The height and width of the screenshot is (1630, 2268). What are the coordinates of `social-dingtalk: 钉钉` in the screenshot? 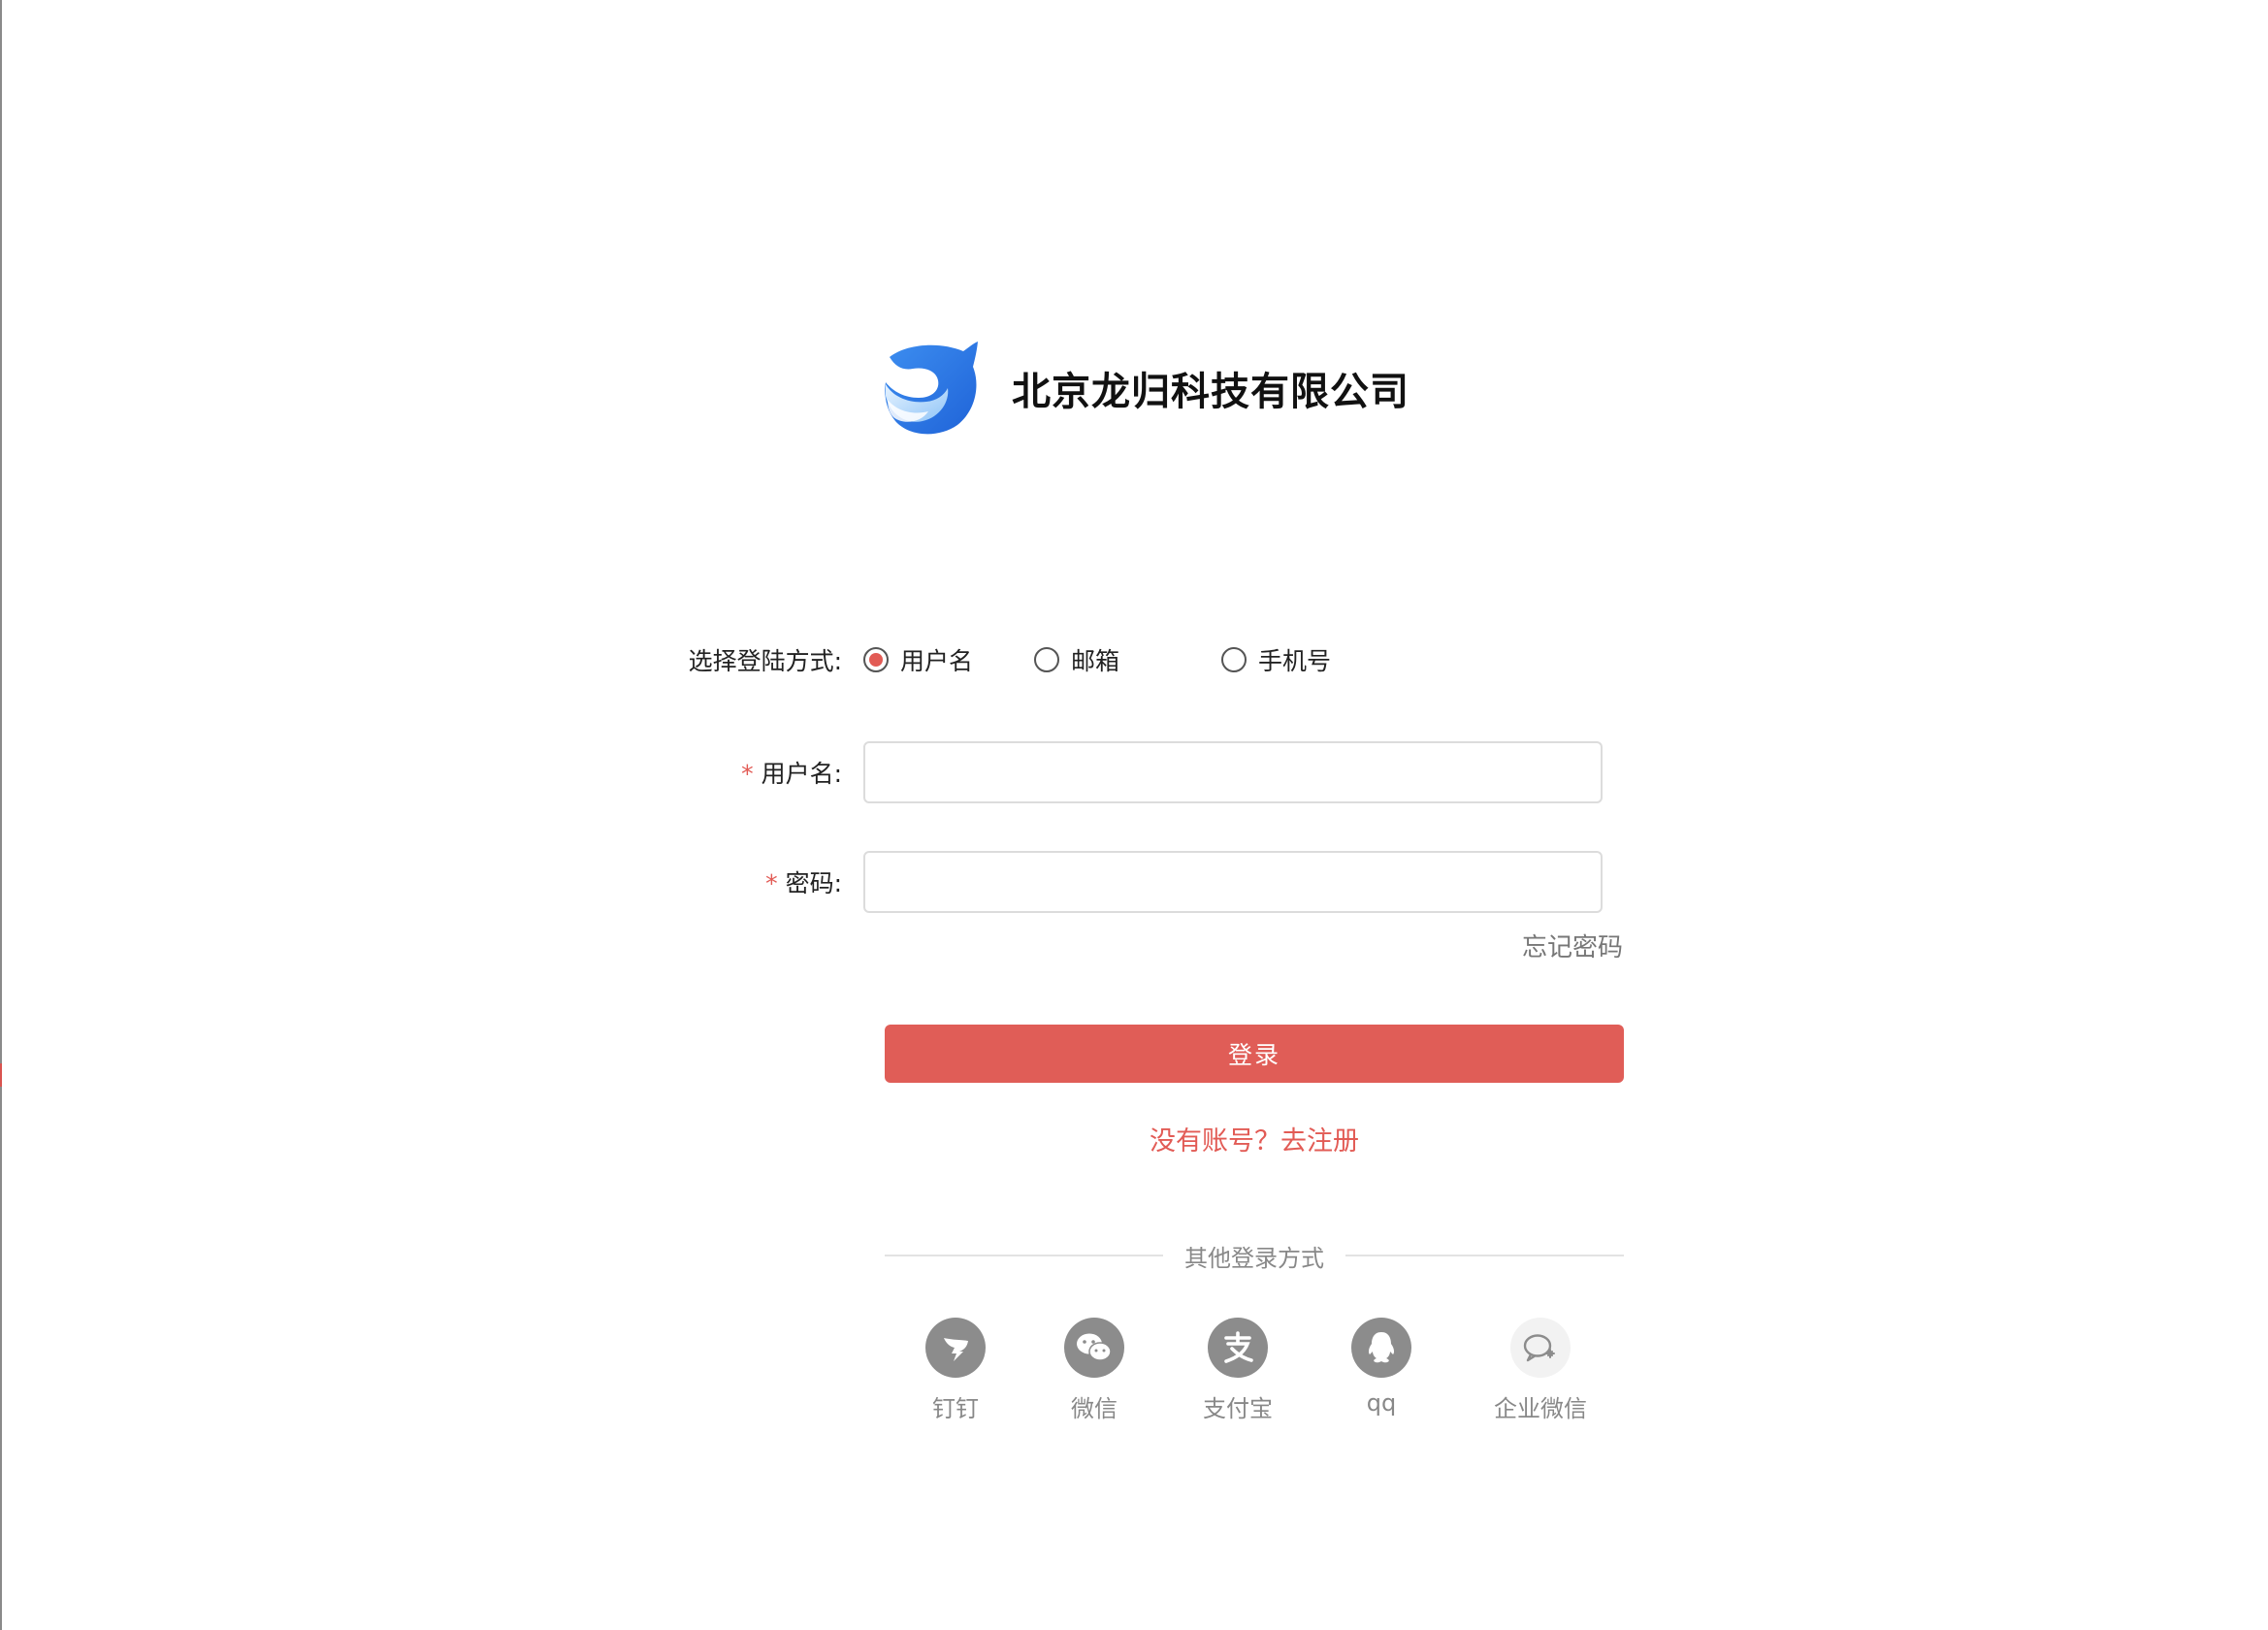 It's located at (955, 1371).